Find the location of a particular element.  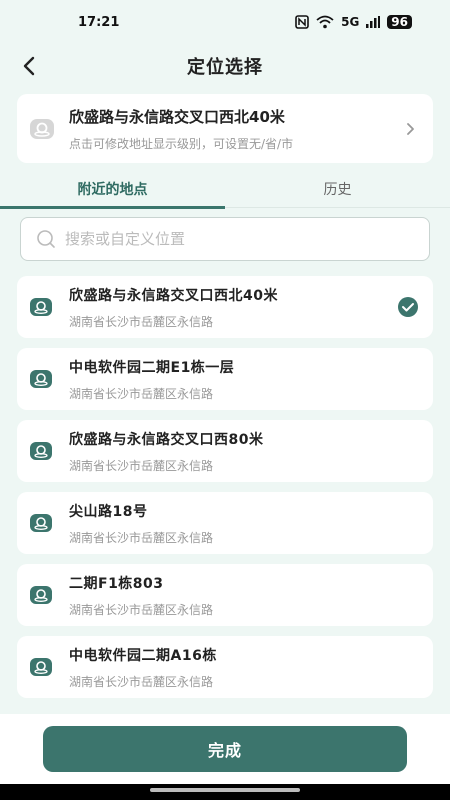

list-item-text: 二期F1栋803 湖南省长沙市岳麓区永信路 is located at coordinates (244, 595).